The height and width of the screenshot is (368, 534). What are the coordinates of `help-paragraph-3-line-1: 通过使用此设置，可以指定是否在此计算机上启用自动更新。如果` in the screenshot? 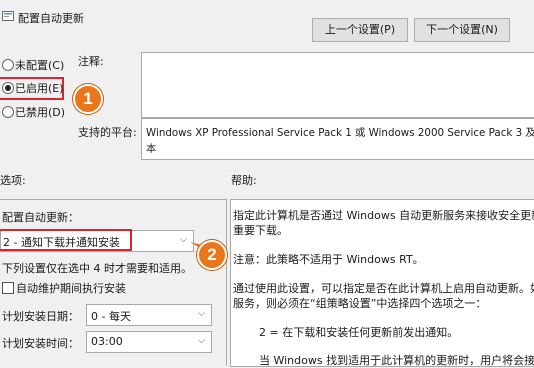 It's located at (383, 288).